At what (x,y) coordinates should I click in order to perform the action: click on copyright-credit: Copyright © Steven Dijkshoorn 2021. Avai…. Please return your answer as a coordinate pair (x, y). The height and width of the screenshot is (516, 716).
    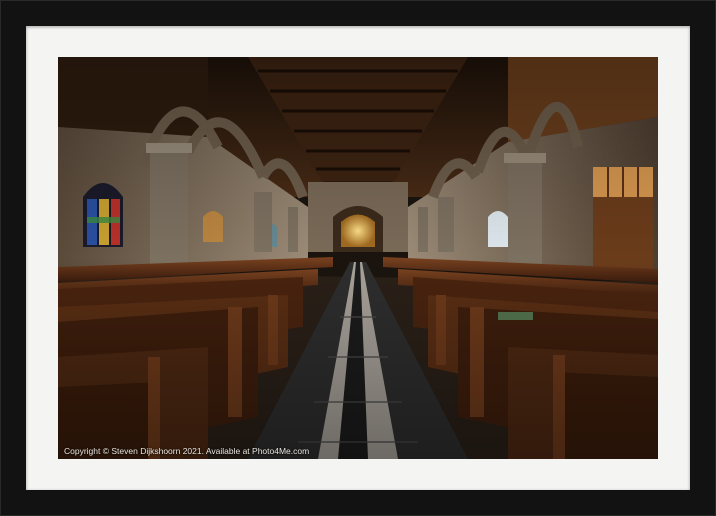
    Looking at the image, I should click on (187, 451).